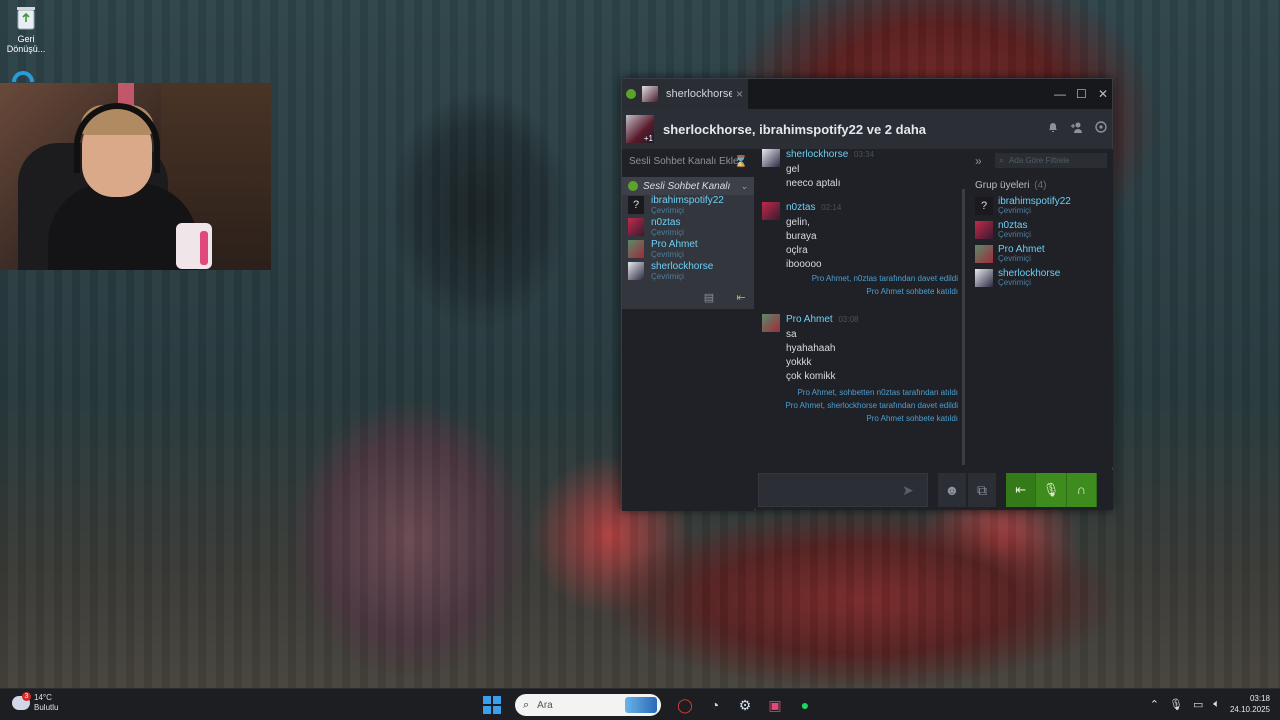  I want to click on member-item: Pro Ahmet Çevrimiçi, so click(1040, 254).